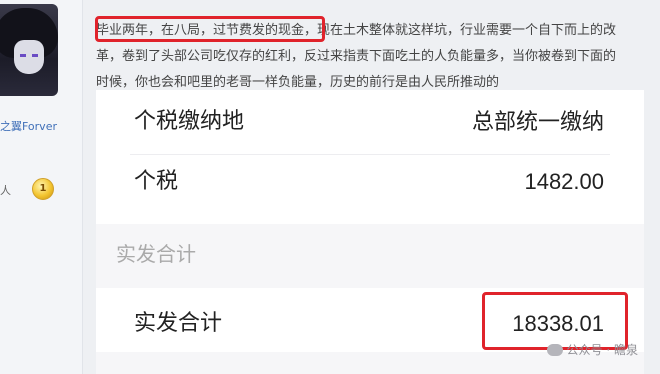 This screenshot has height=374, width=660. I want to click on user-panel: 之翼Forver 人 1, so click(41, 187).